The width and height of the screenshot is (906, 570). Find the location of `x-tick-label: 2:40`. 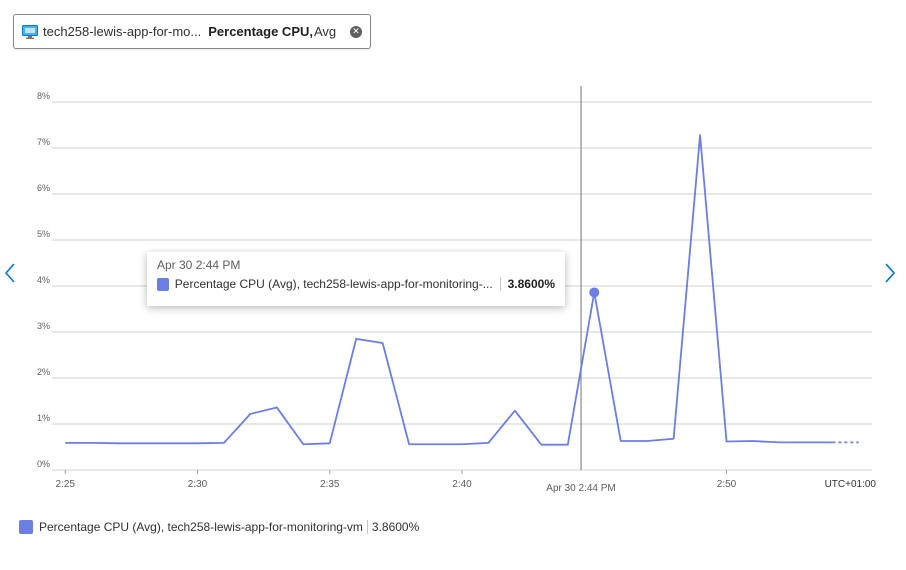

x-tick-label: 2:40 is located at coordinates (462, 484).